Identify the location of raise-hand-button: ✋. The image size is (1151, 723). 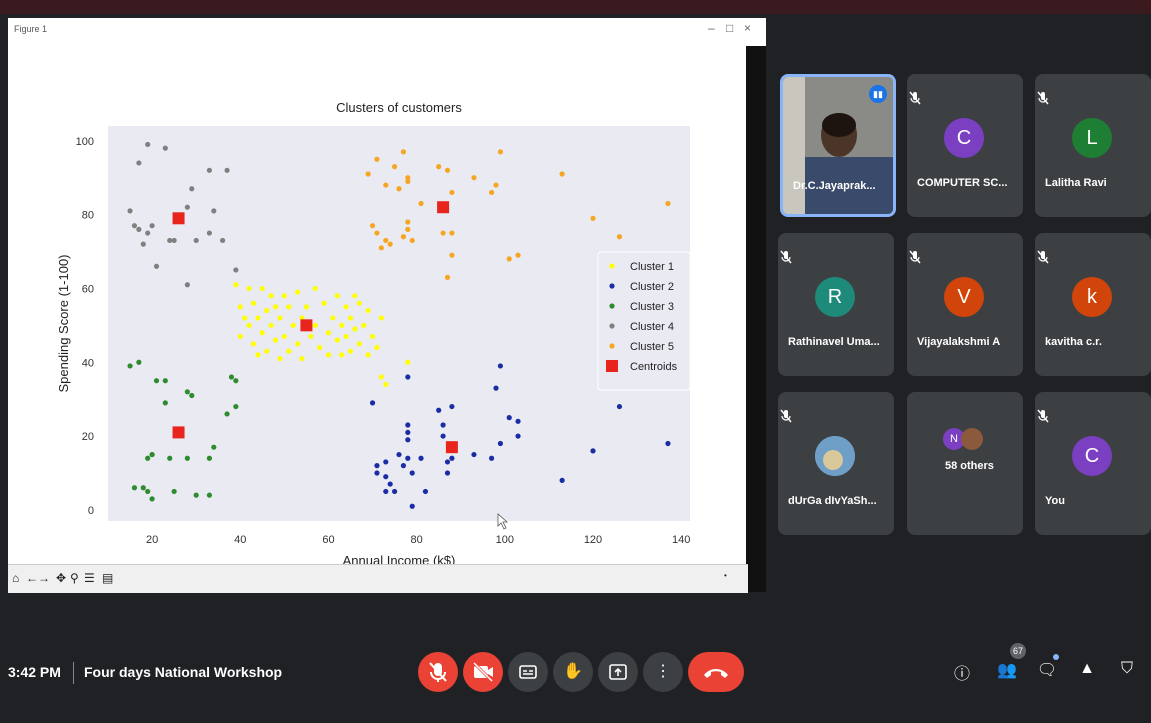
(573, 672).